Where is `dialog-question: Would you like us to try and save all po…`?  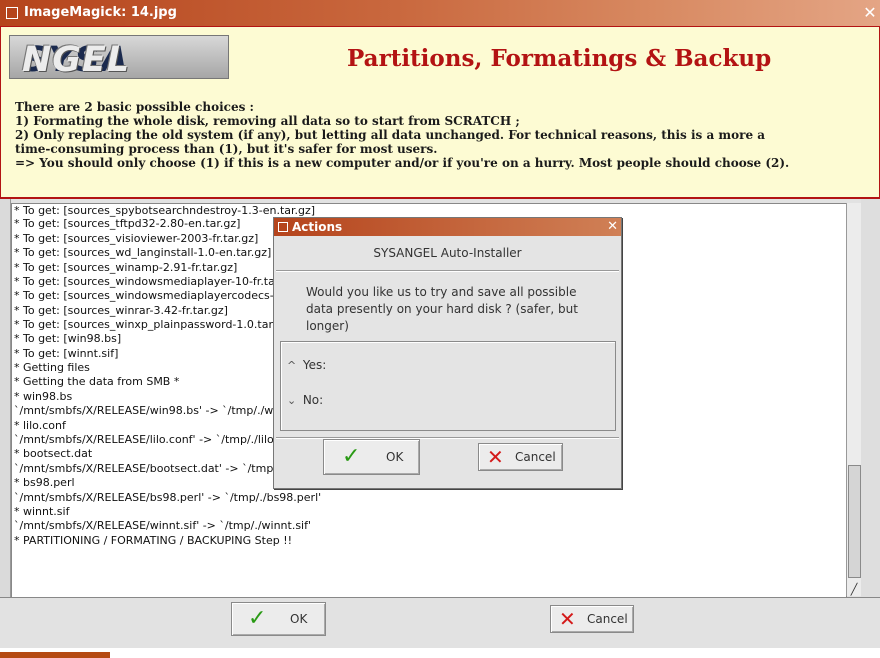 dialog-question: Would you like us to try and save all po… is located at coordinates (442, 309).